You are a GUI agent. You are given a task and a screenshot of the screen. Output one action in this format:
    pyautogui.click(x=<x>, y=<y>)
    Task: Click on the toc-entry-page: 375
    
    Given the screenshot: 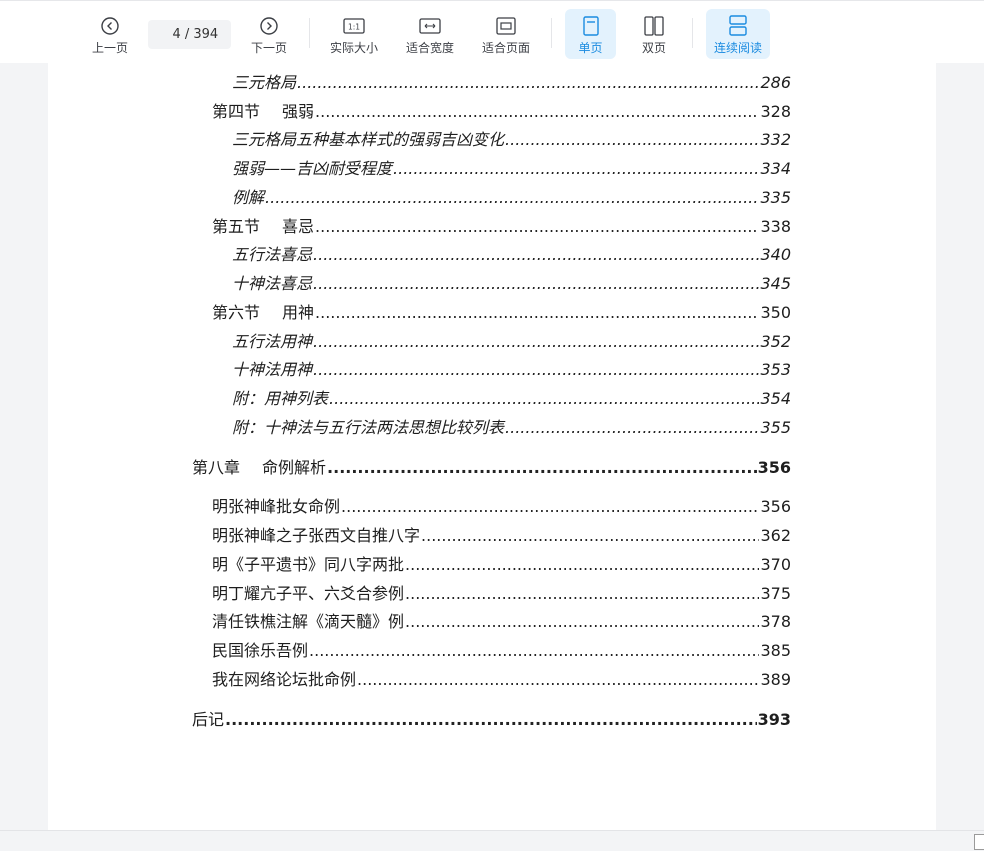 What is the action you would take?
    pyautogui.click(x=775, y=593)
    